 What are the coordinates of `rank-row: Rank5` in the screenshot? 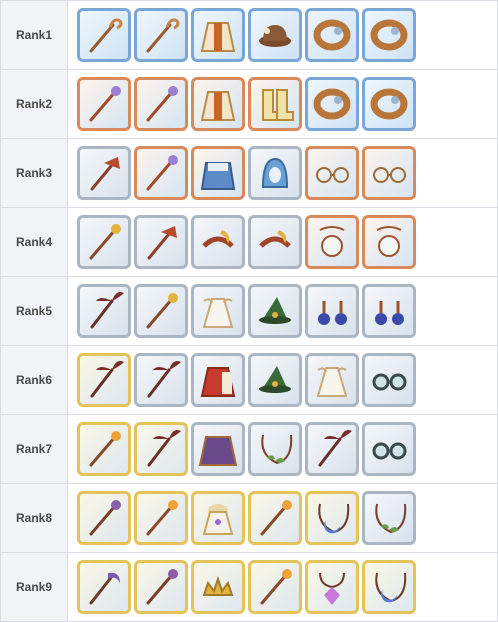 It's located at (249, 311).